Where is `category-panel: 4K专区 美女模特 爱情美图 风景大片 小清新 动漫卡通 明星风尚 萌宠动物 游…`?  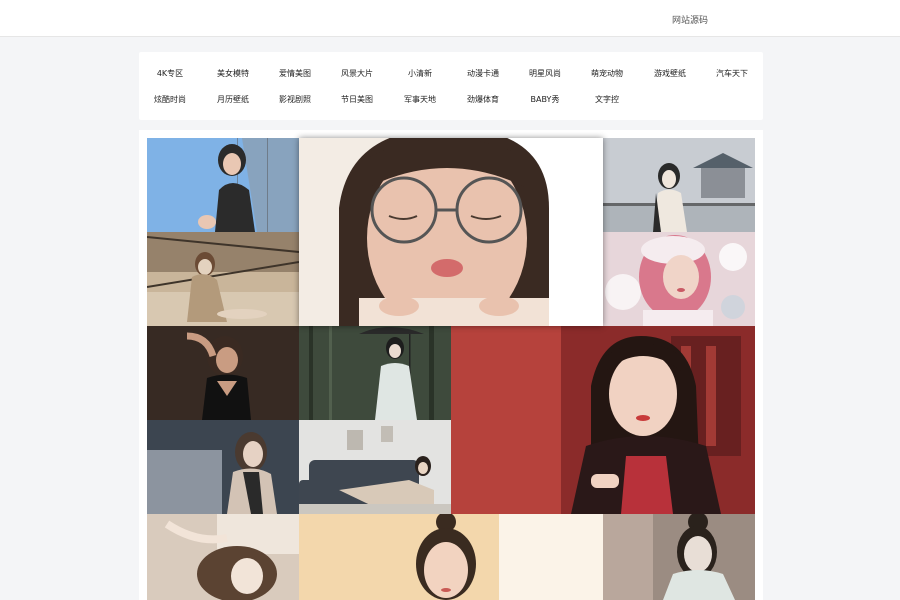 category-panel: 4K专区 美女模特 爱情美图 风景大片 小清新 动漫卡通 明星风尚 萌宠动物 游… is located at coordinates (451, 86).